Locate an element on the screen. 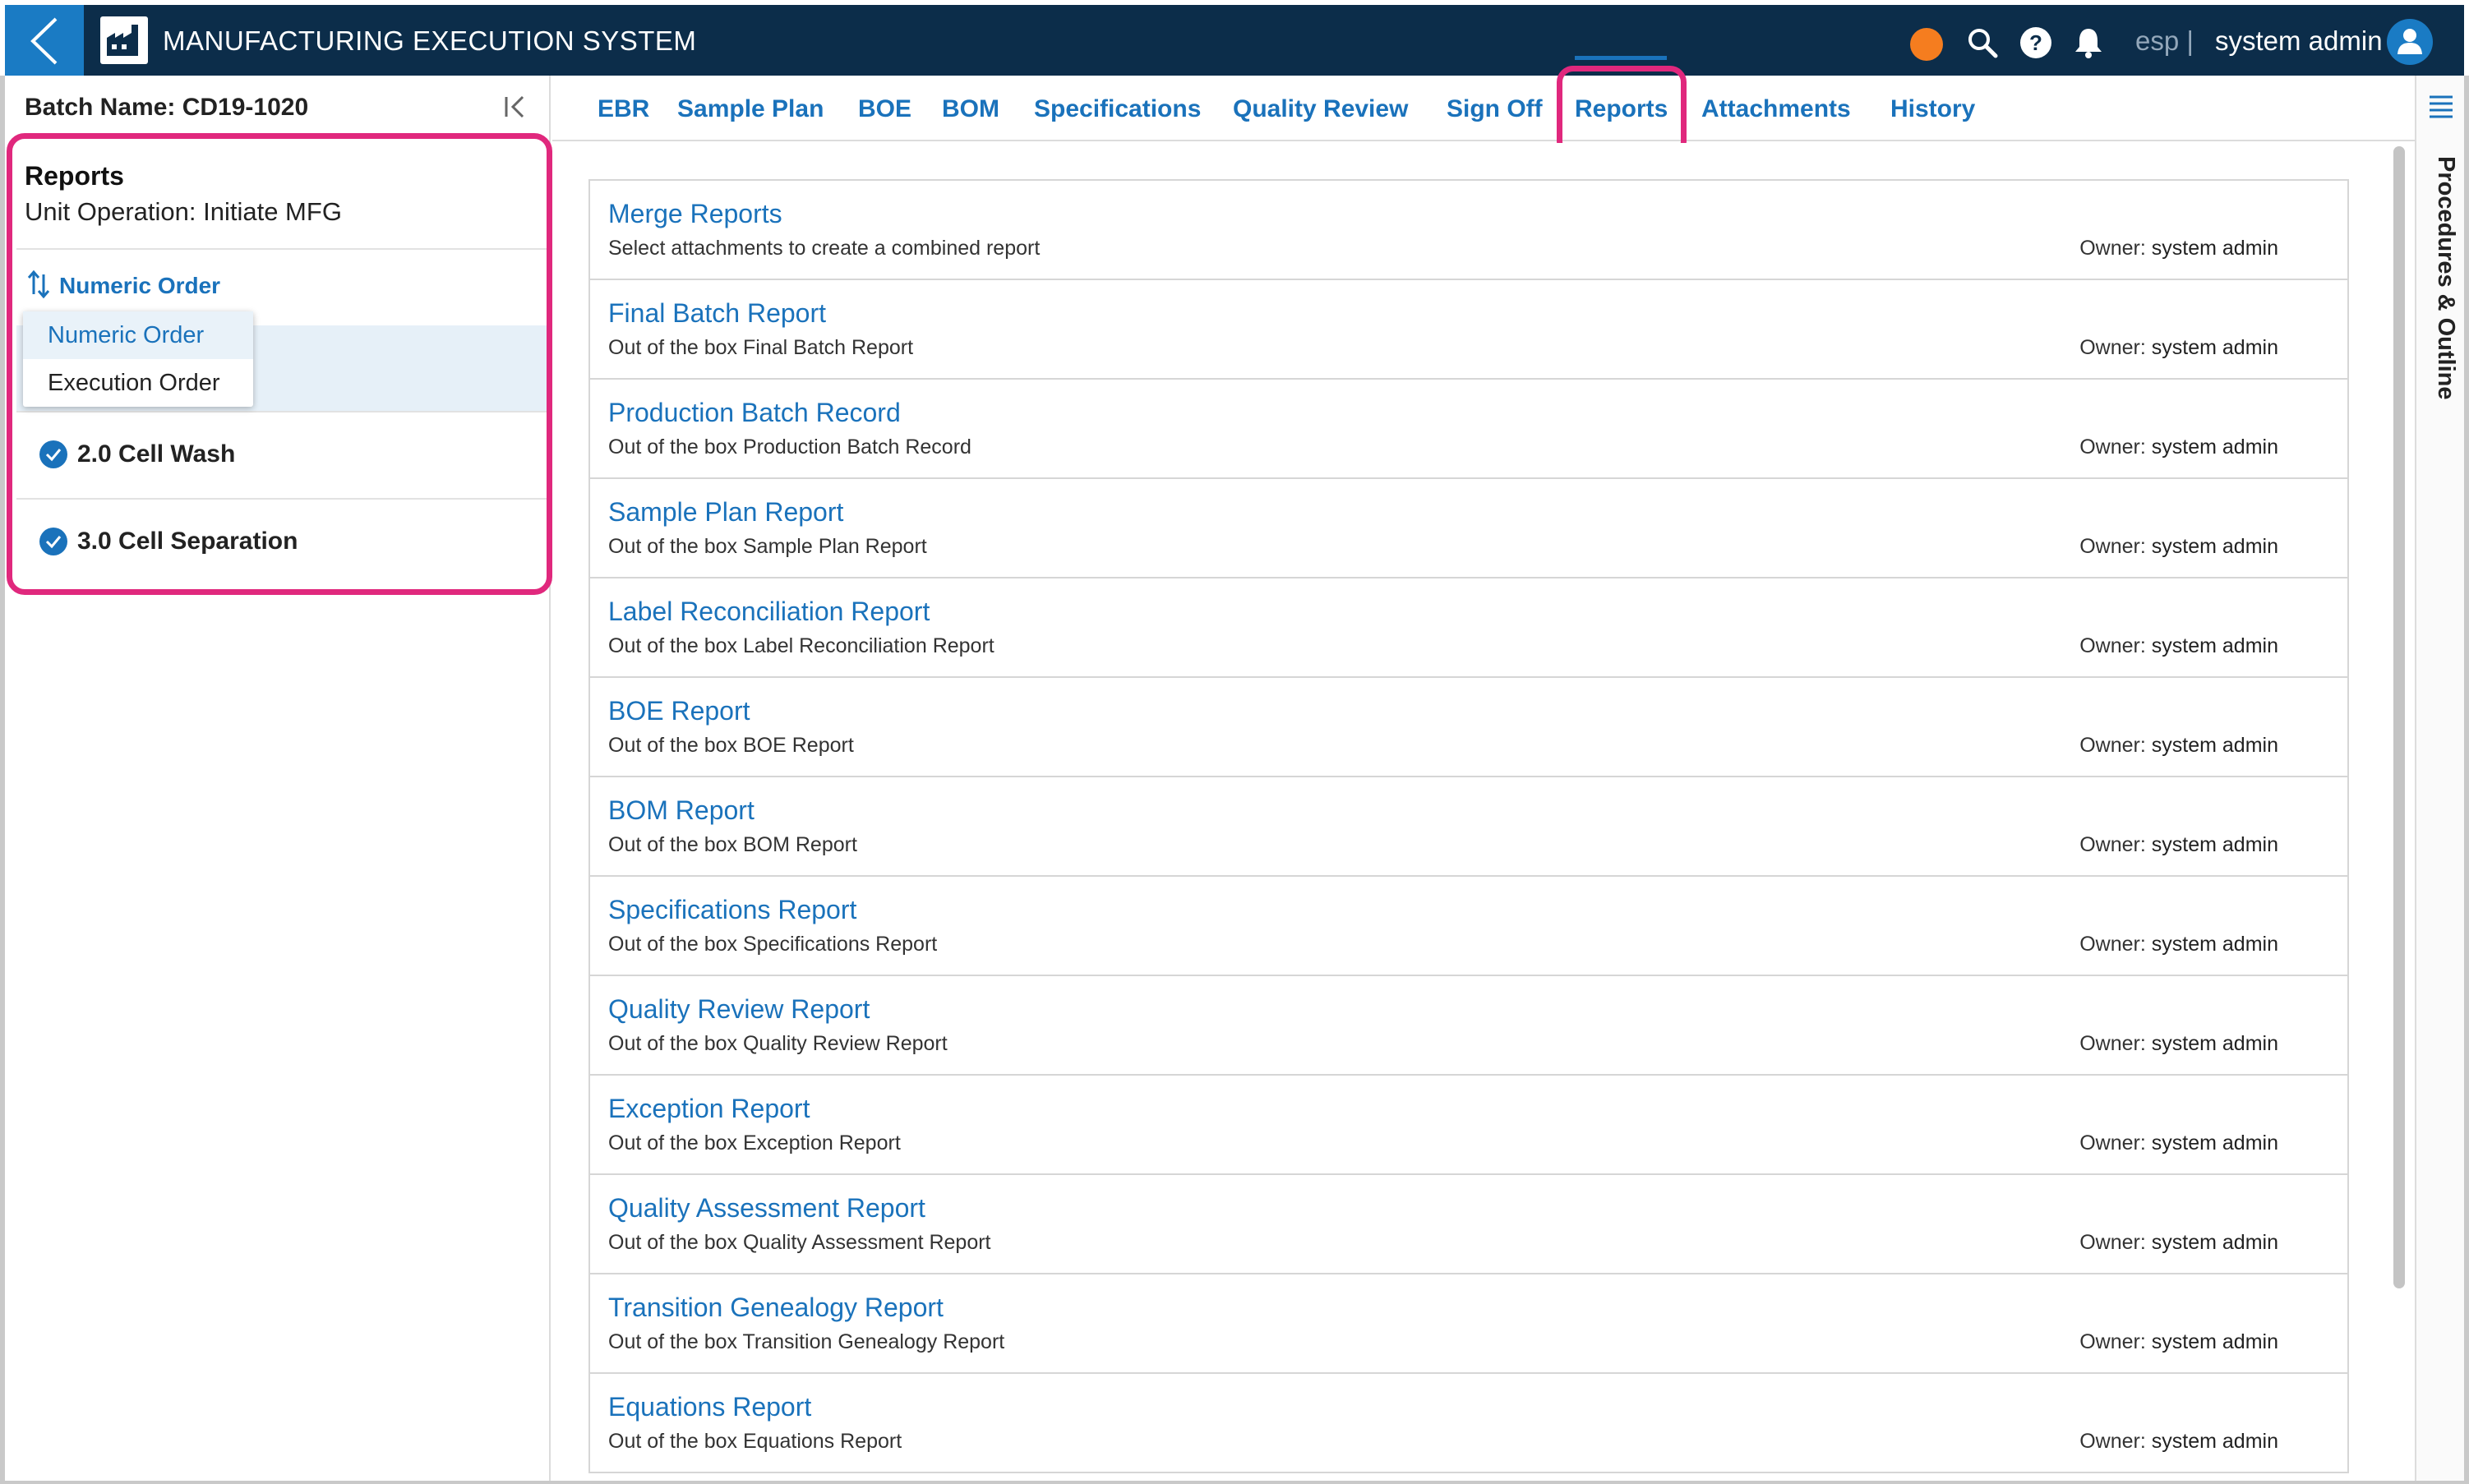  tab-attachments: Attachments is located at coordinates (1776, 109).